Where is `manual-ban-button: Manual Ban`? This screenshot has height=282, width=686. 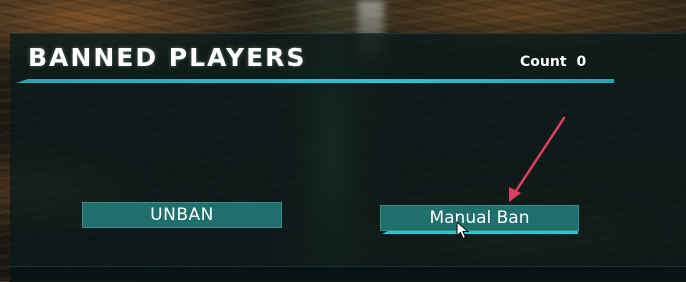
manual-ban-button: Manual Ban is located at coordinates (479, 218).